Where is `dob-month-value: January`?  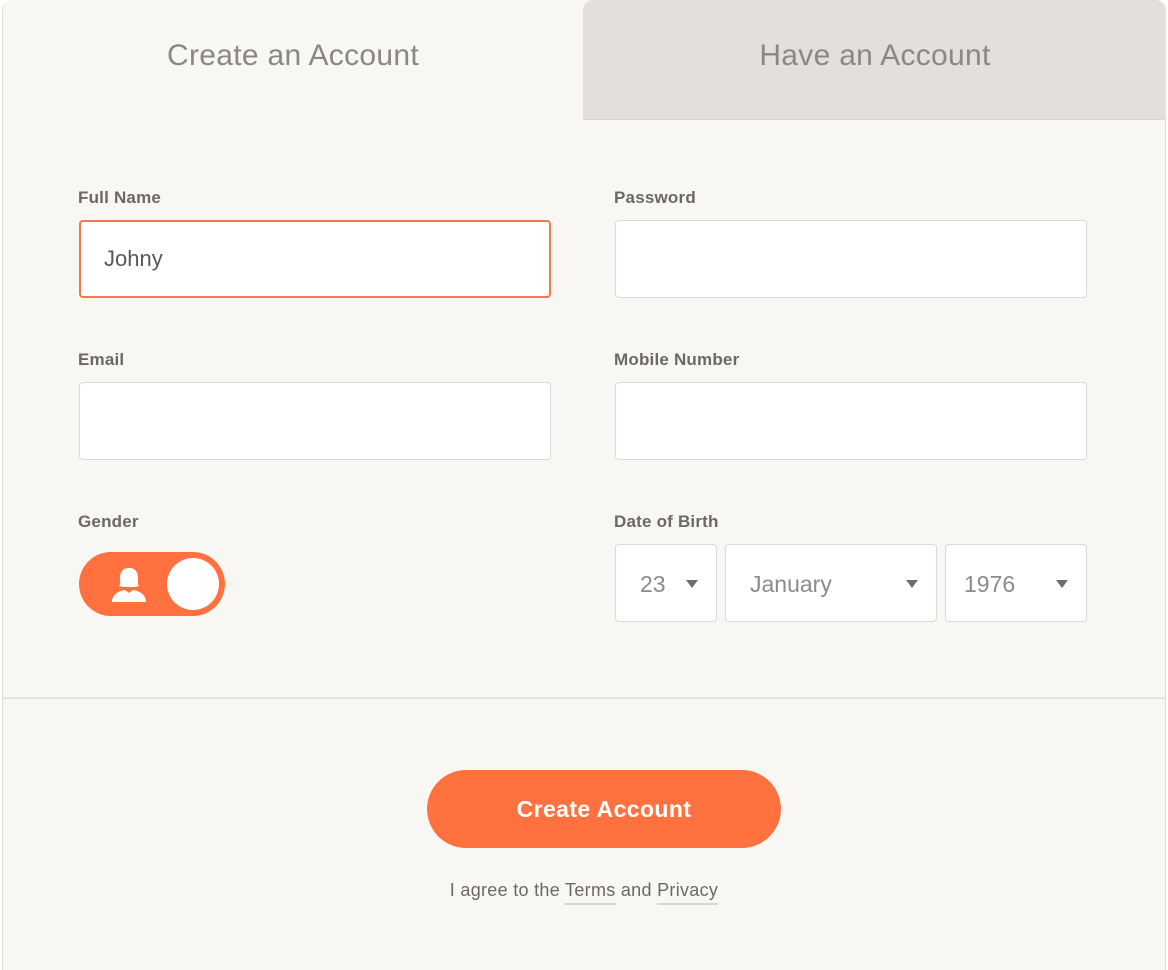 dob-month-value: January is located at coordinates (791, 584).